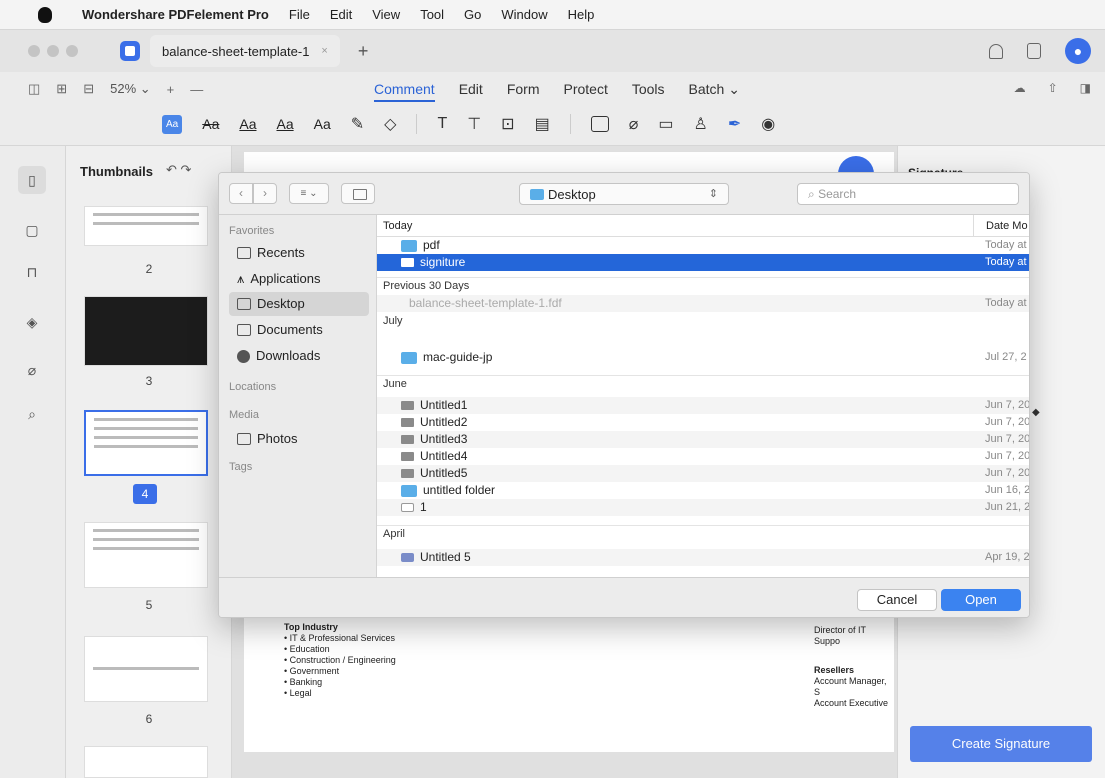 Image resolution: width=1105 pixels, height=778 pixels. Describe the element at coordinates (908, 194) in the screenshot. I see `search-input: ⌕ Search` at that location.